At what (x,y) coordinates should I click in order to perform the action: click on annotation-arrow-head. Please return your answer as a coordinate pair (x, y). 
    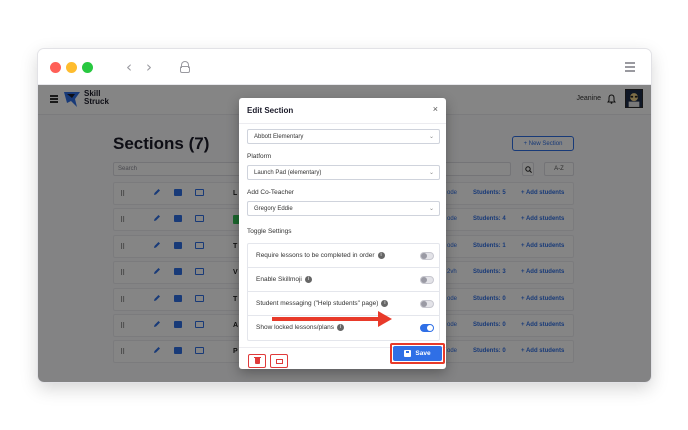
    Looking at the image, I should click on (385, 319).